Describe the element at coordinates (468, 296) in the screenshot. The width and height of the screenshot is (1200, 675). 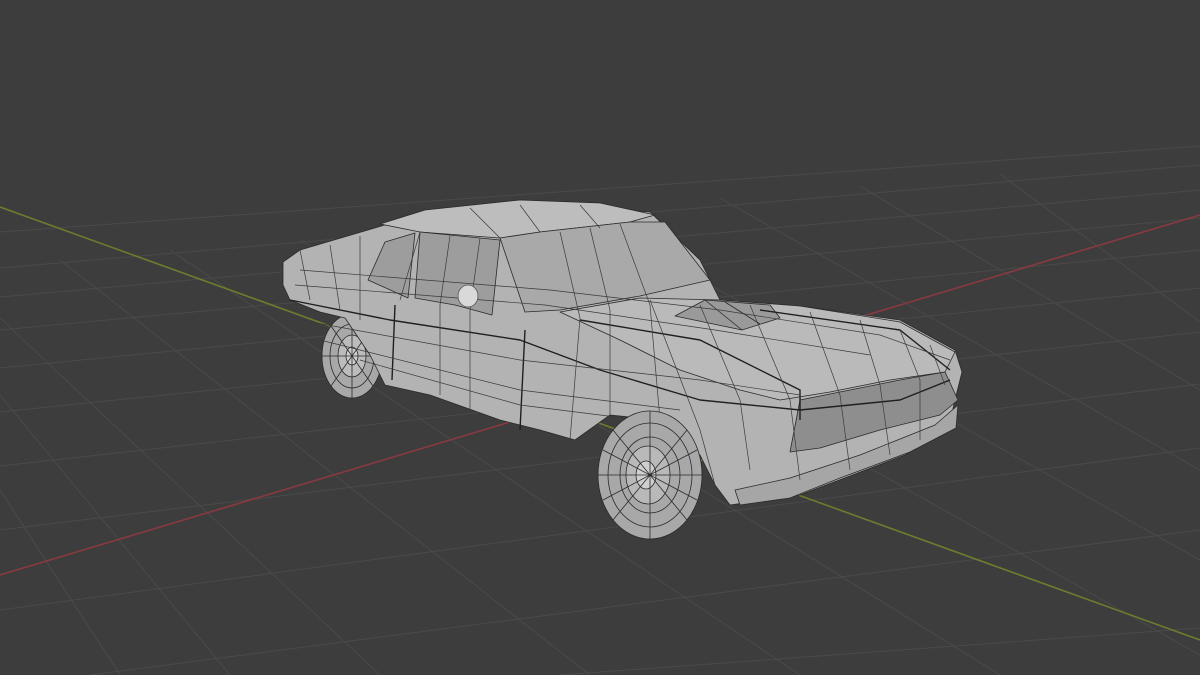
I see `side-mirror` at that location.